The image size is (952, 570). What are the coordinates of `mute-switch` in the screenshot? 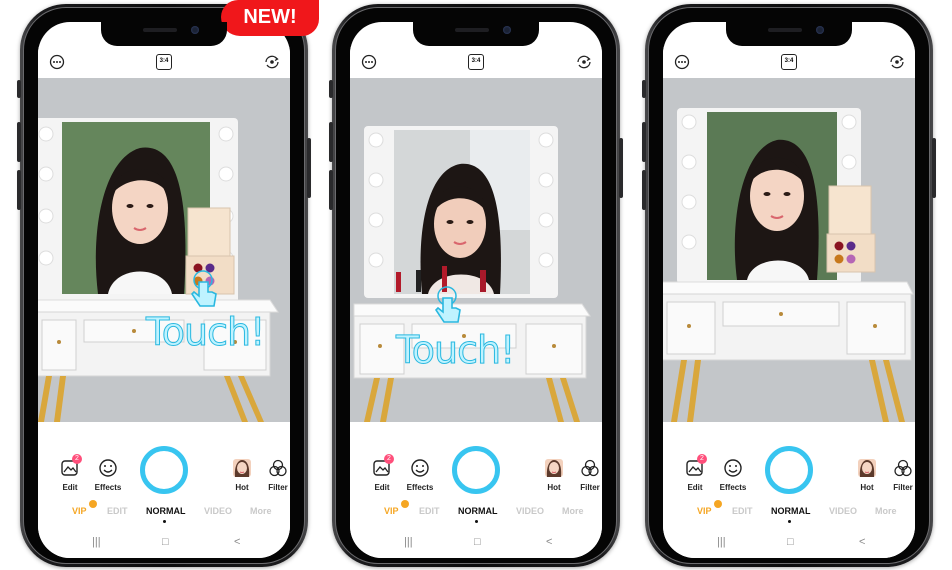 It's located at (331, 89).